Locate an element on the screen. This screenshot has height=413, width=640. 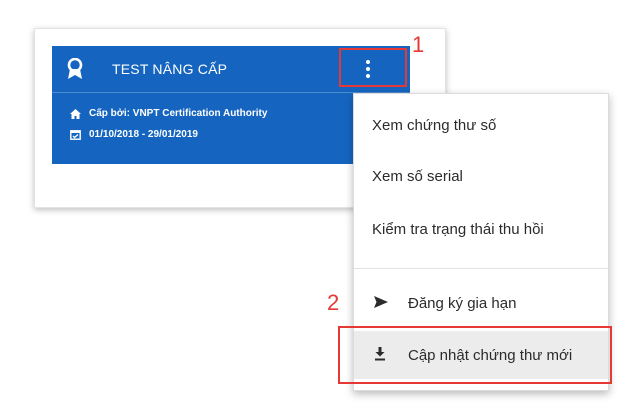
validity-row: 01/10/2018 - 29/01/2019 is located at coordinates (134, 134).